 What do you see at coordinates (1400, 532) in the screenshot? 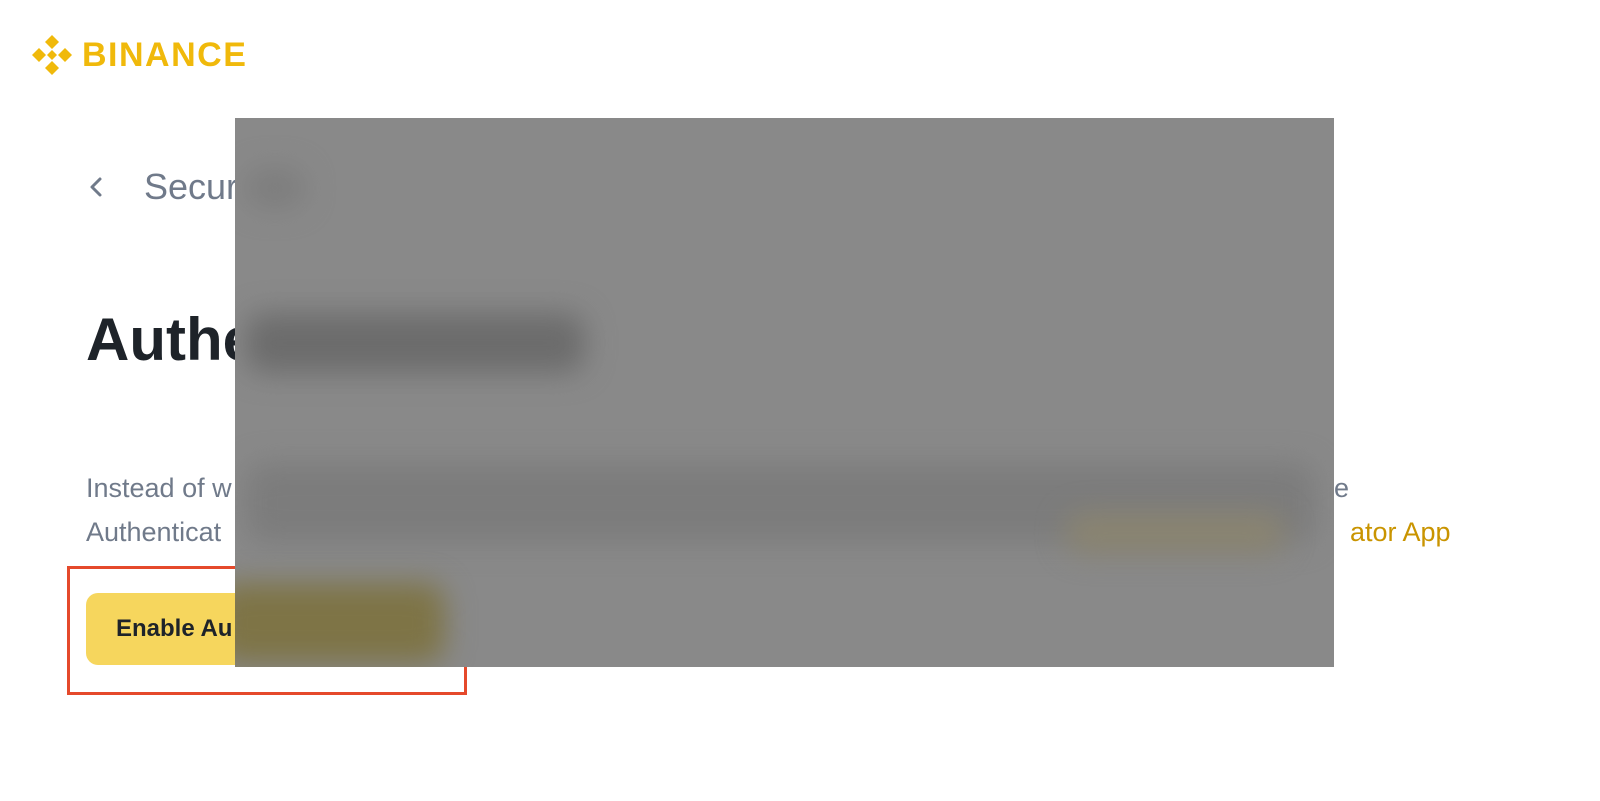
I see `authenticator-app-link: ator App` at bounding box center [1400, 532].